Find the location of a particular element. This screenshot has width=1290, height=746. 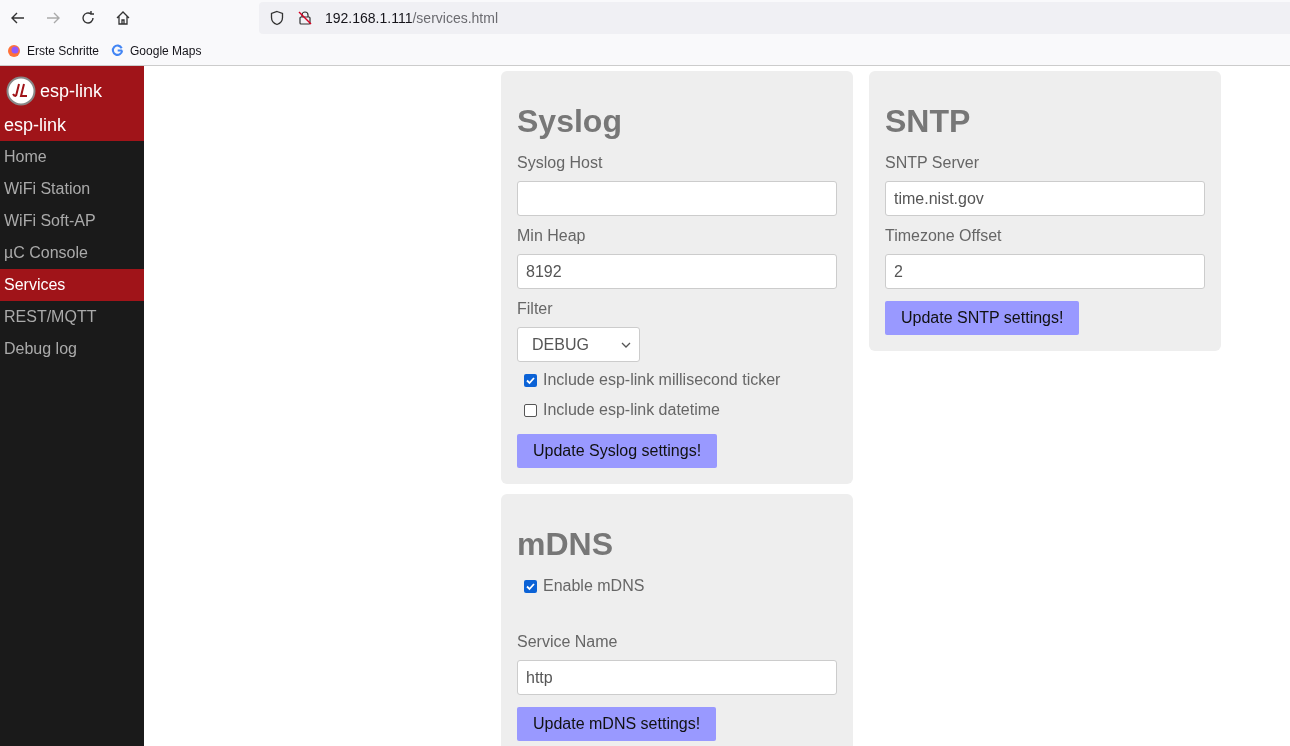

insecure-lock-icon is located at coordinates (305, 18).